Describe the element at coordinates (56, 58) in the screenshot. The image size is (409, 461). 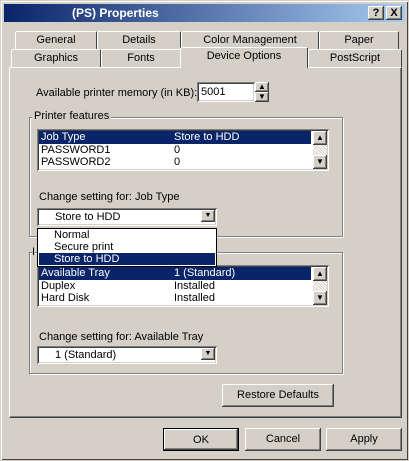
I see `tab-graphics: Graphics` at that location.